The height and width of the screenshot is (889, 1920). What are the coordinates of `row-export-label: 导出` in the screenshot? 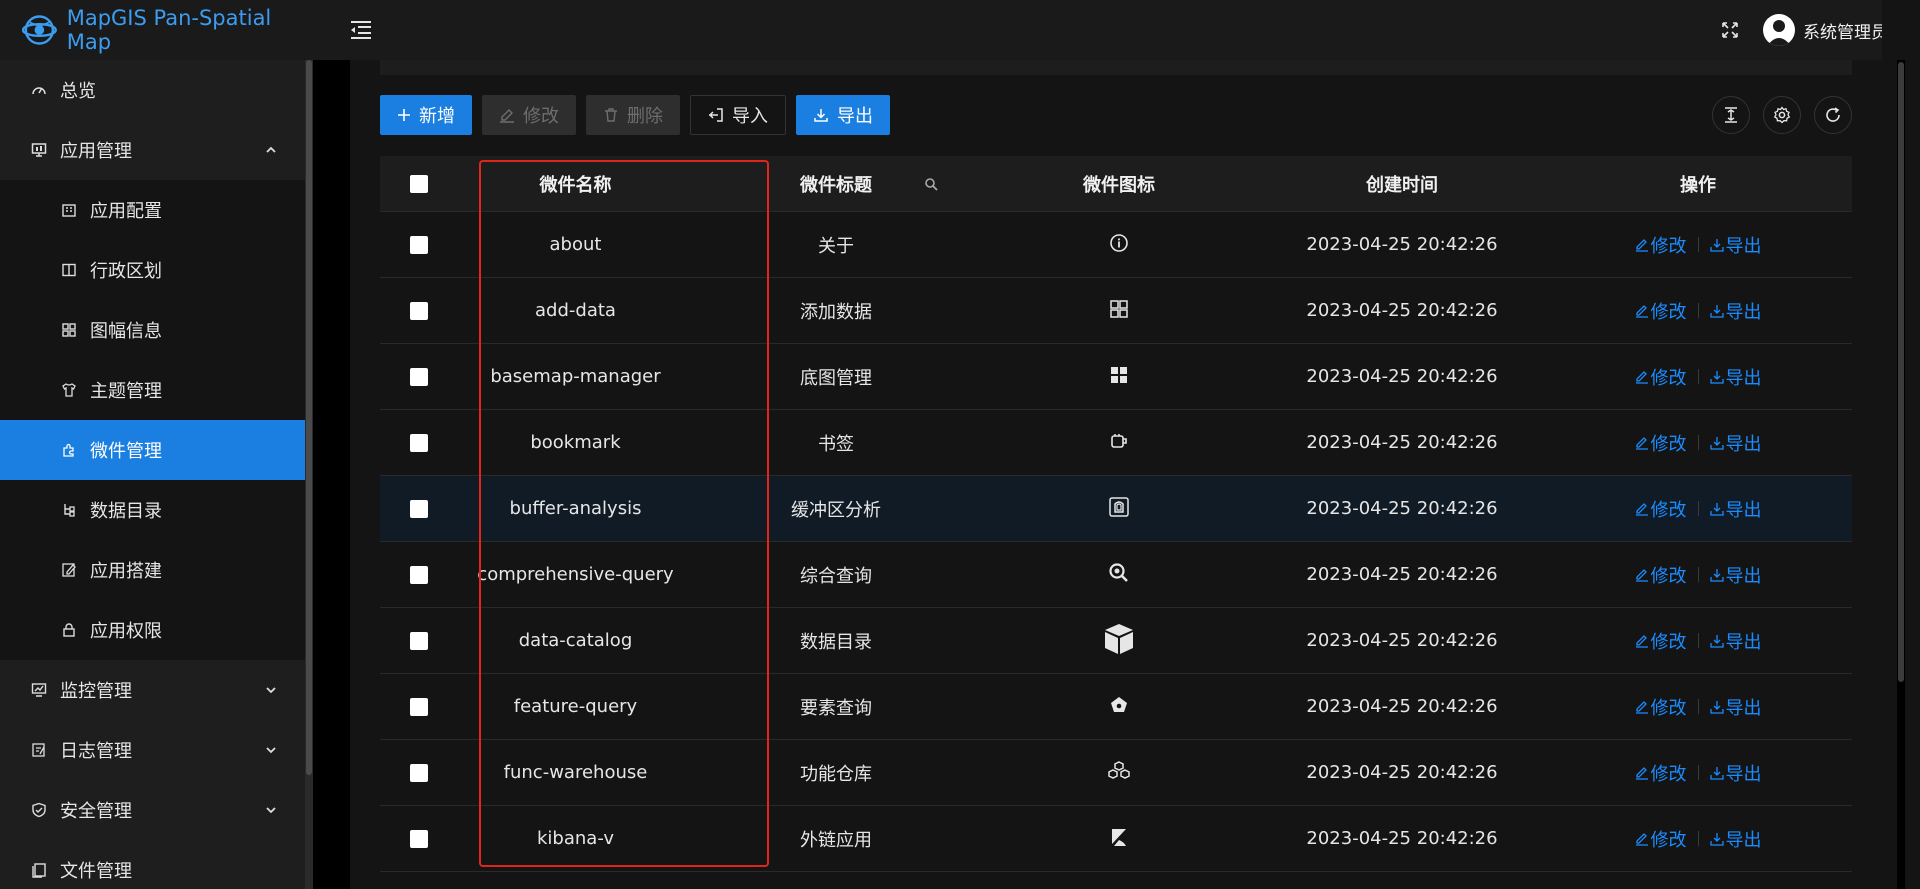 It's located at (1743, 774).